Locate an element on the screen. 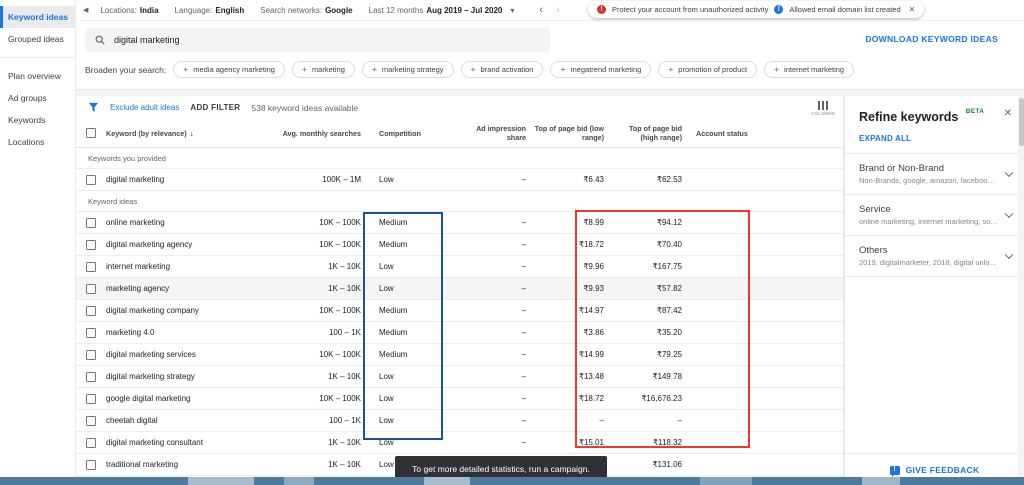  download-keyword-ideas-button: DOWNLOAD KEYWORD IDEAS is located at coordinates (931, 39).